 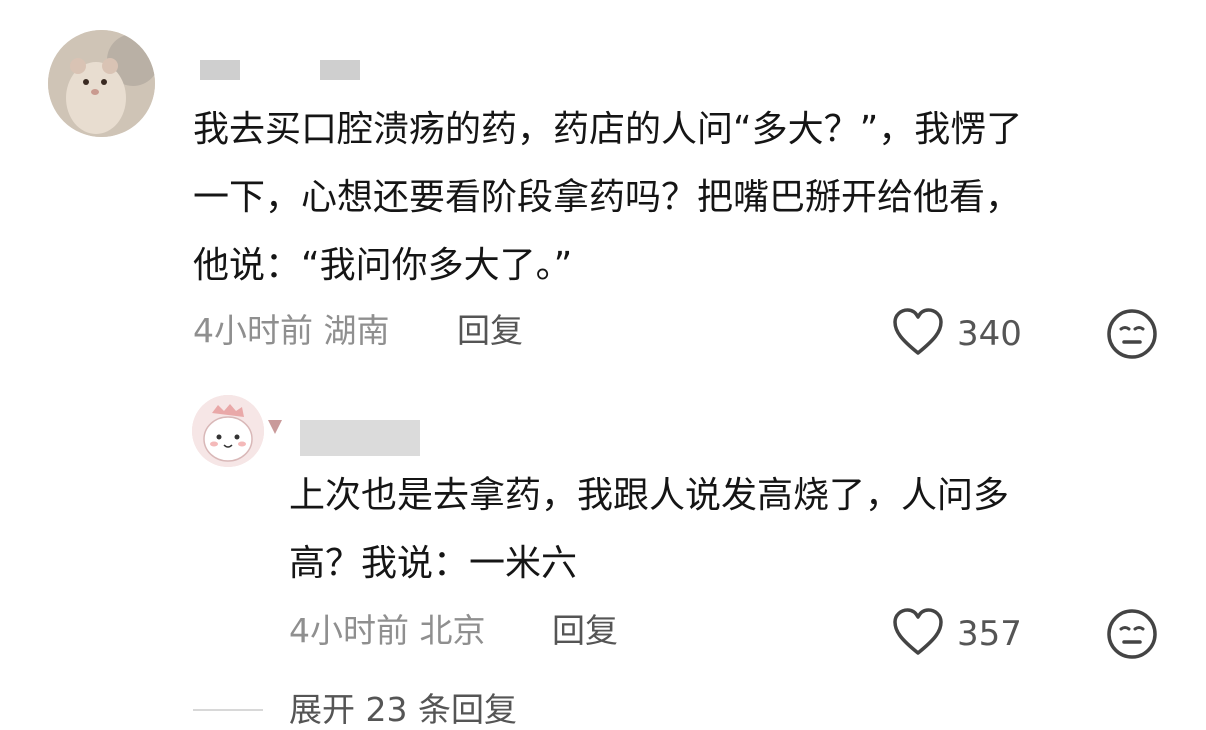 What do you see at coordinates (585, 631) in the screenshot?
I see `reply-reply-button: 回复` at bounding box center [585, 631].